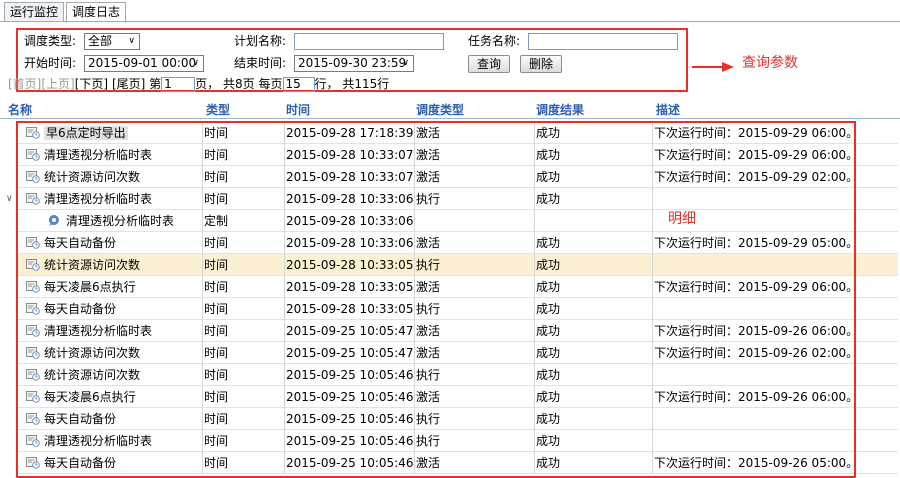 The height and width of the screenshot is (478, 900). Describe the element at coordinates (128, 84) in the screenshot. I see `last-page-link: [尾页]` at that location.